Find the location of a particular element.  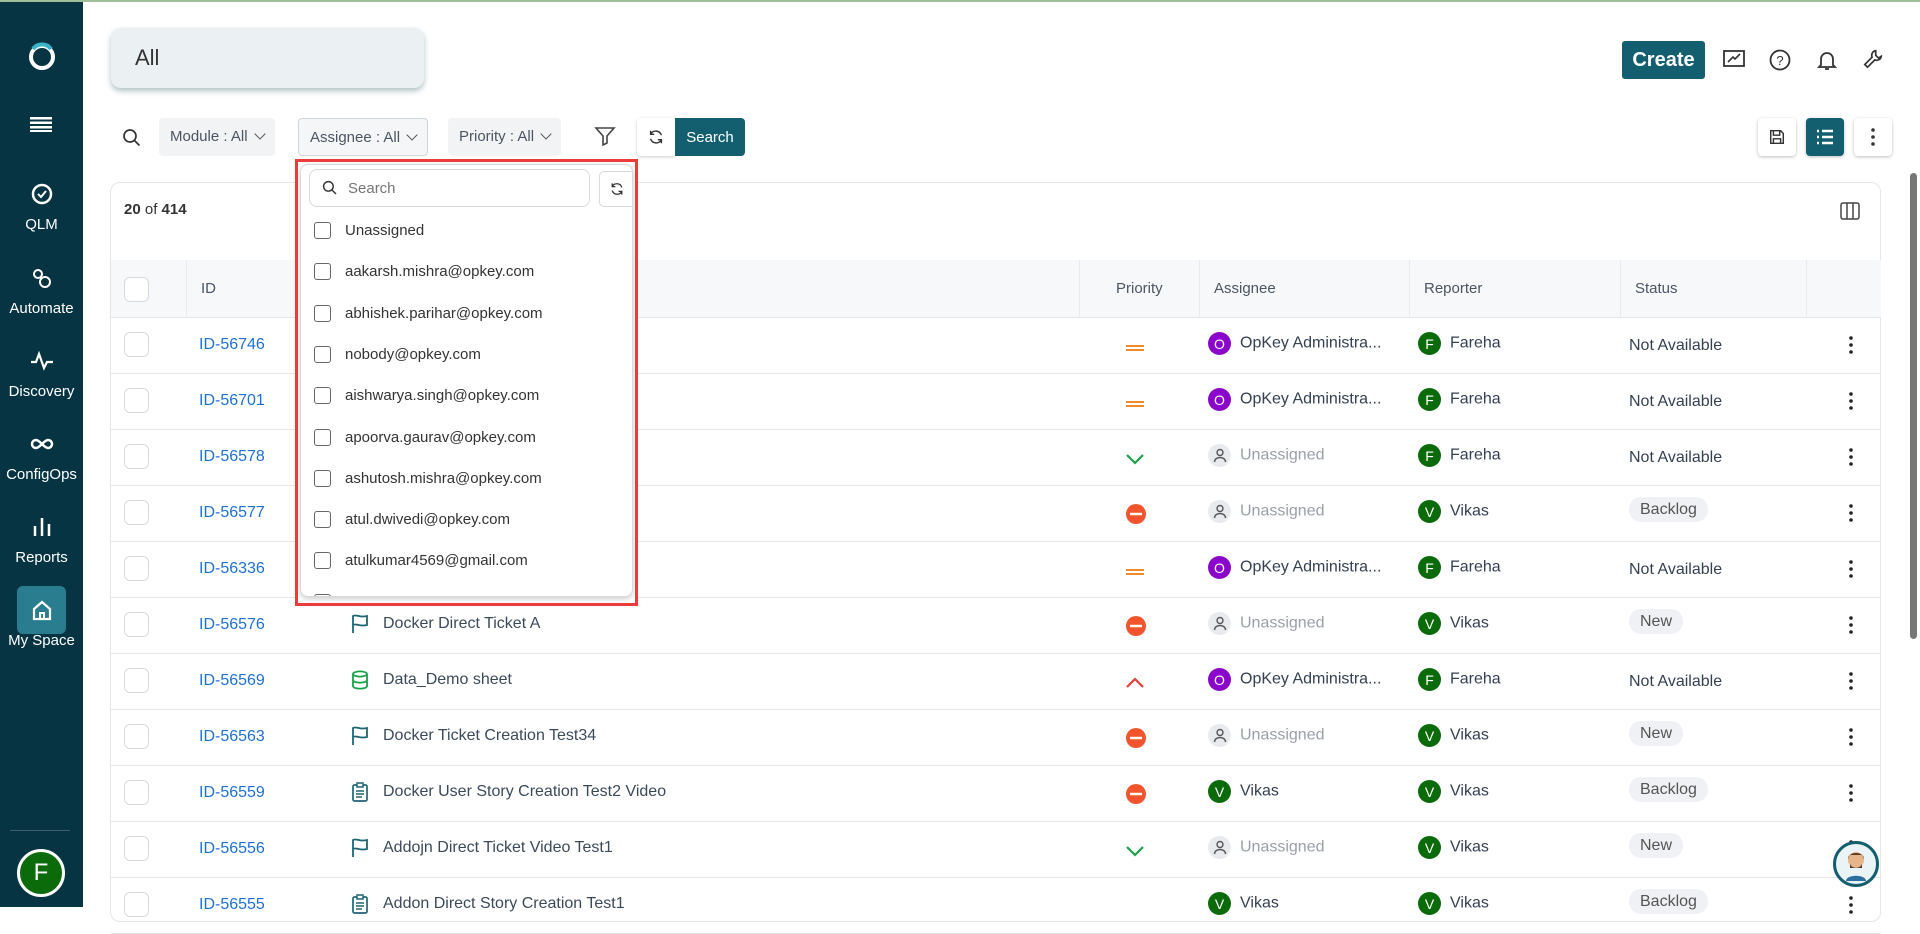

item-id-link: ID-56746 is located at coordinates (232, 345).